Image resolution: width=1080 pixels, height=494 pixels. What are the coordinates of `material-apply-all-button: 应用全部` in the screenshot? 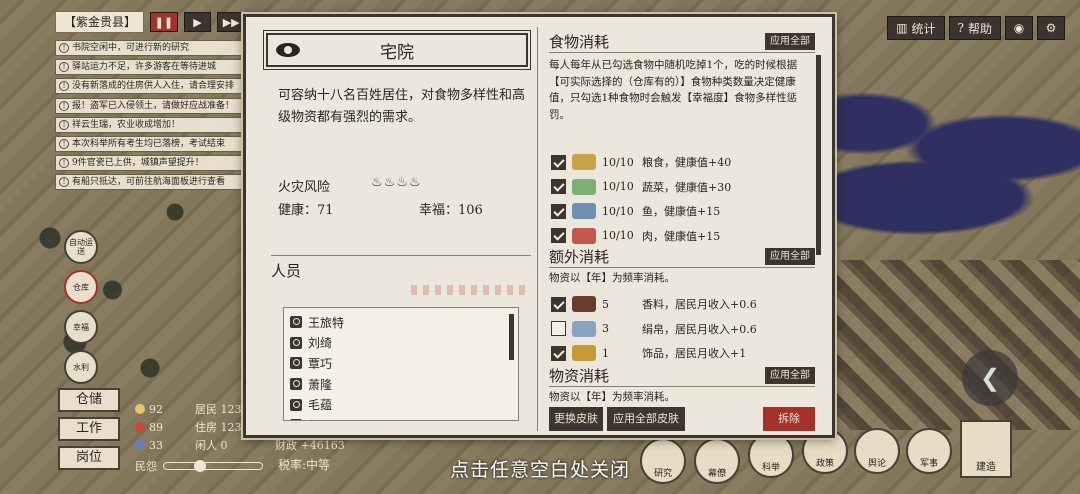 It's located at (790, 375).